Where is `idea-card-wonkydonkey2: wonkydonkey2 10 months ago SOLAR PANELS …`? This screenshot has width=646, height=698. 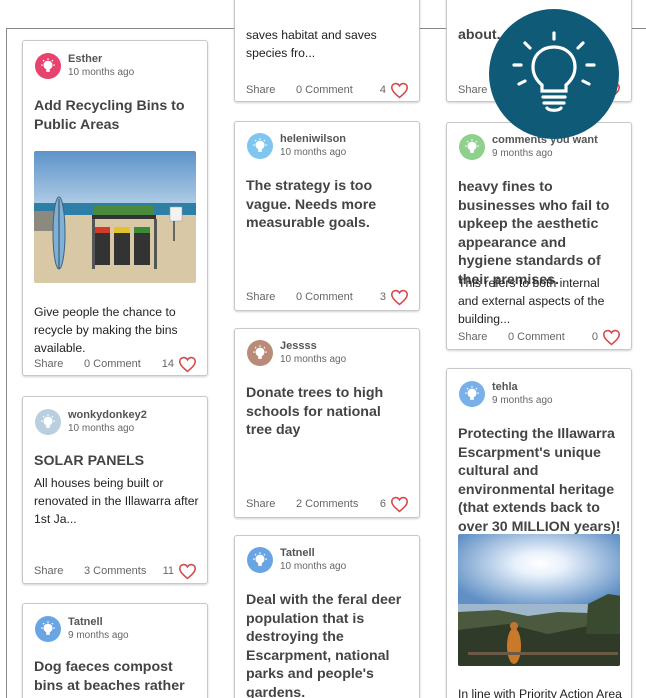
idea-card-wonkydonkey2: wonkydonkey2 10 months ago SOLAR PANELS … is located at coordinates (115, 490).